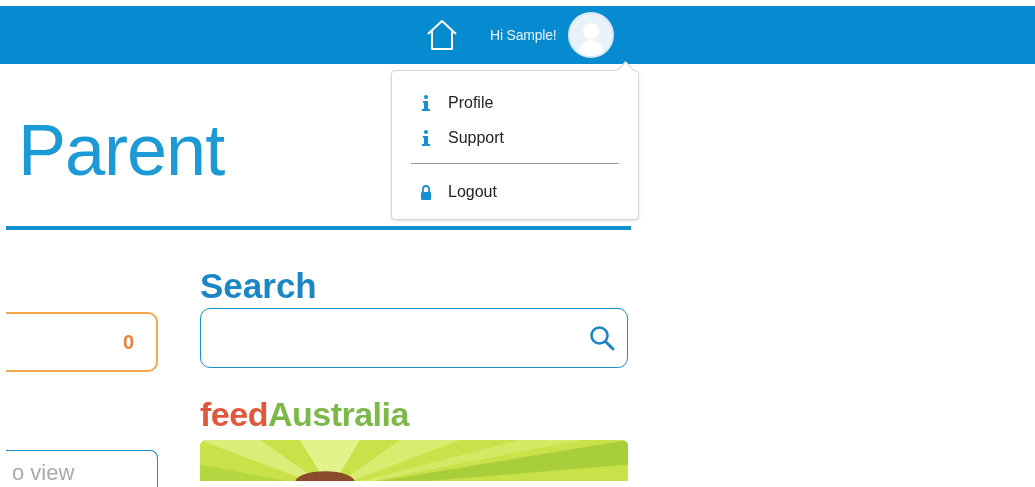  What do you see at coordinates (602, 338) in the screenshot?
I see `search-icon` at bounding box center [602, 338].